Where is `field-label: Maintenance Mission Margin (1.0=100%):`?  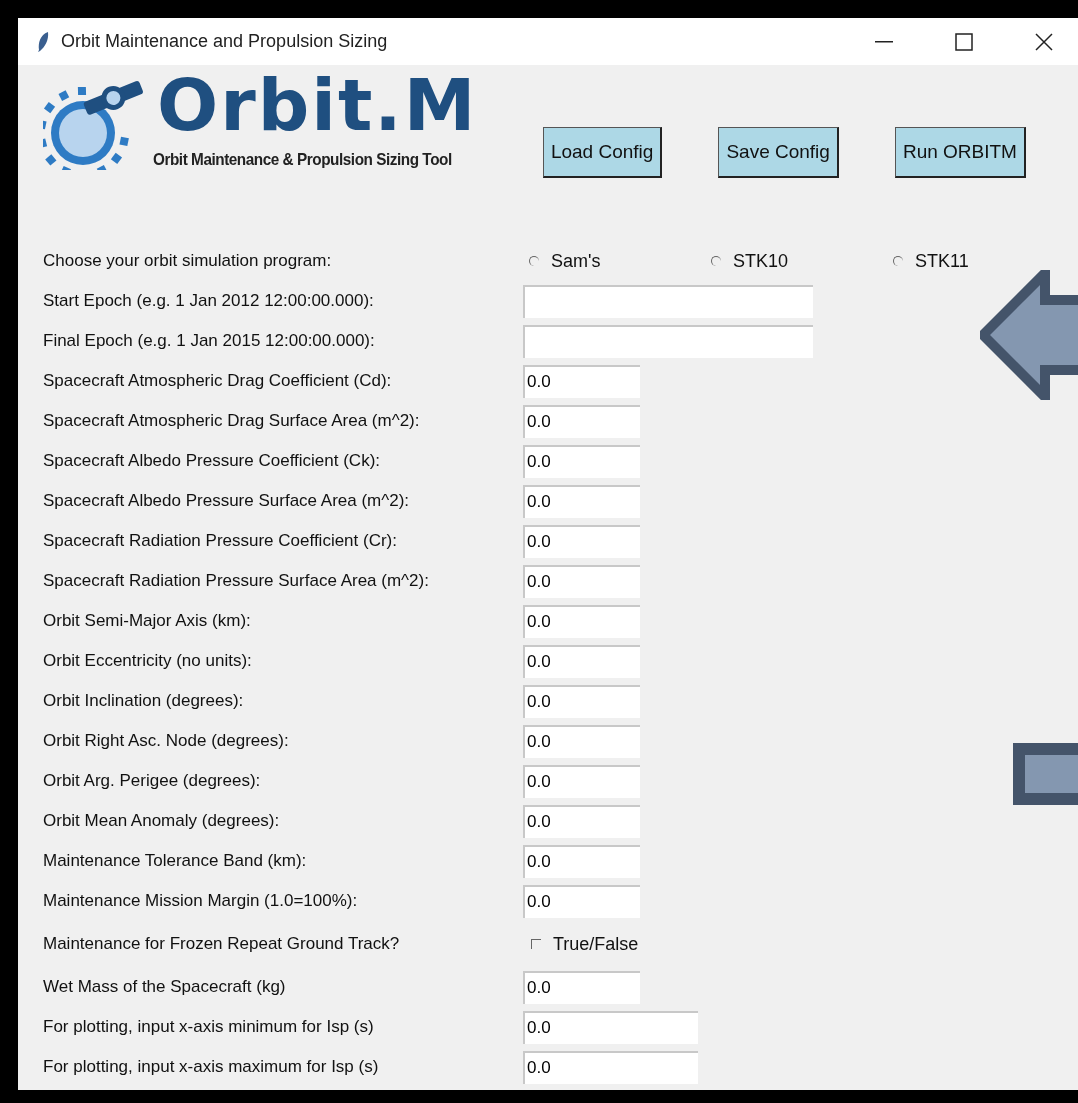 field-label: Maintenance Mission Margin (1.0=100%): is located at coordinates (201, 901).